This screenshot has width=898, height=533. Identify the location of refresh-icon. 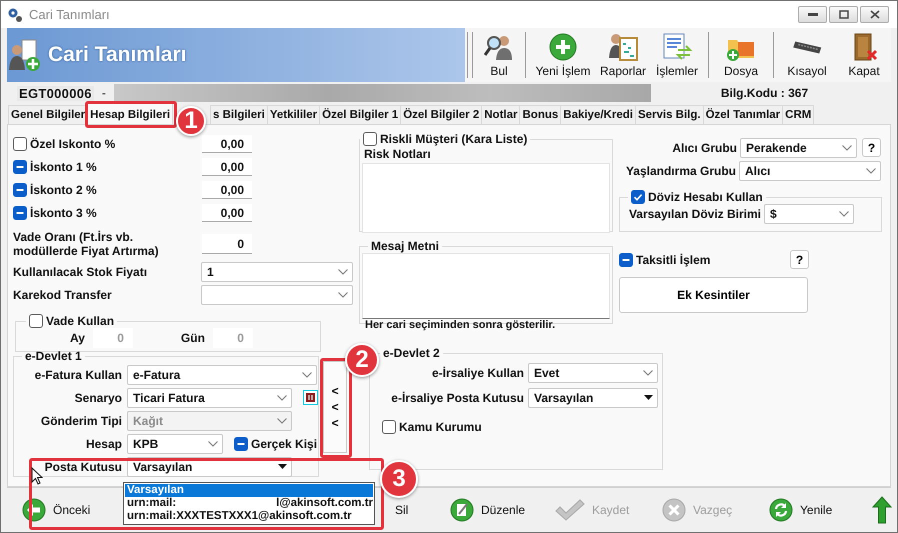
(781, 510).